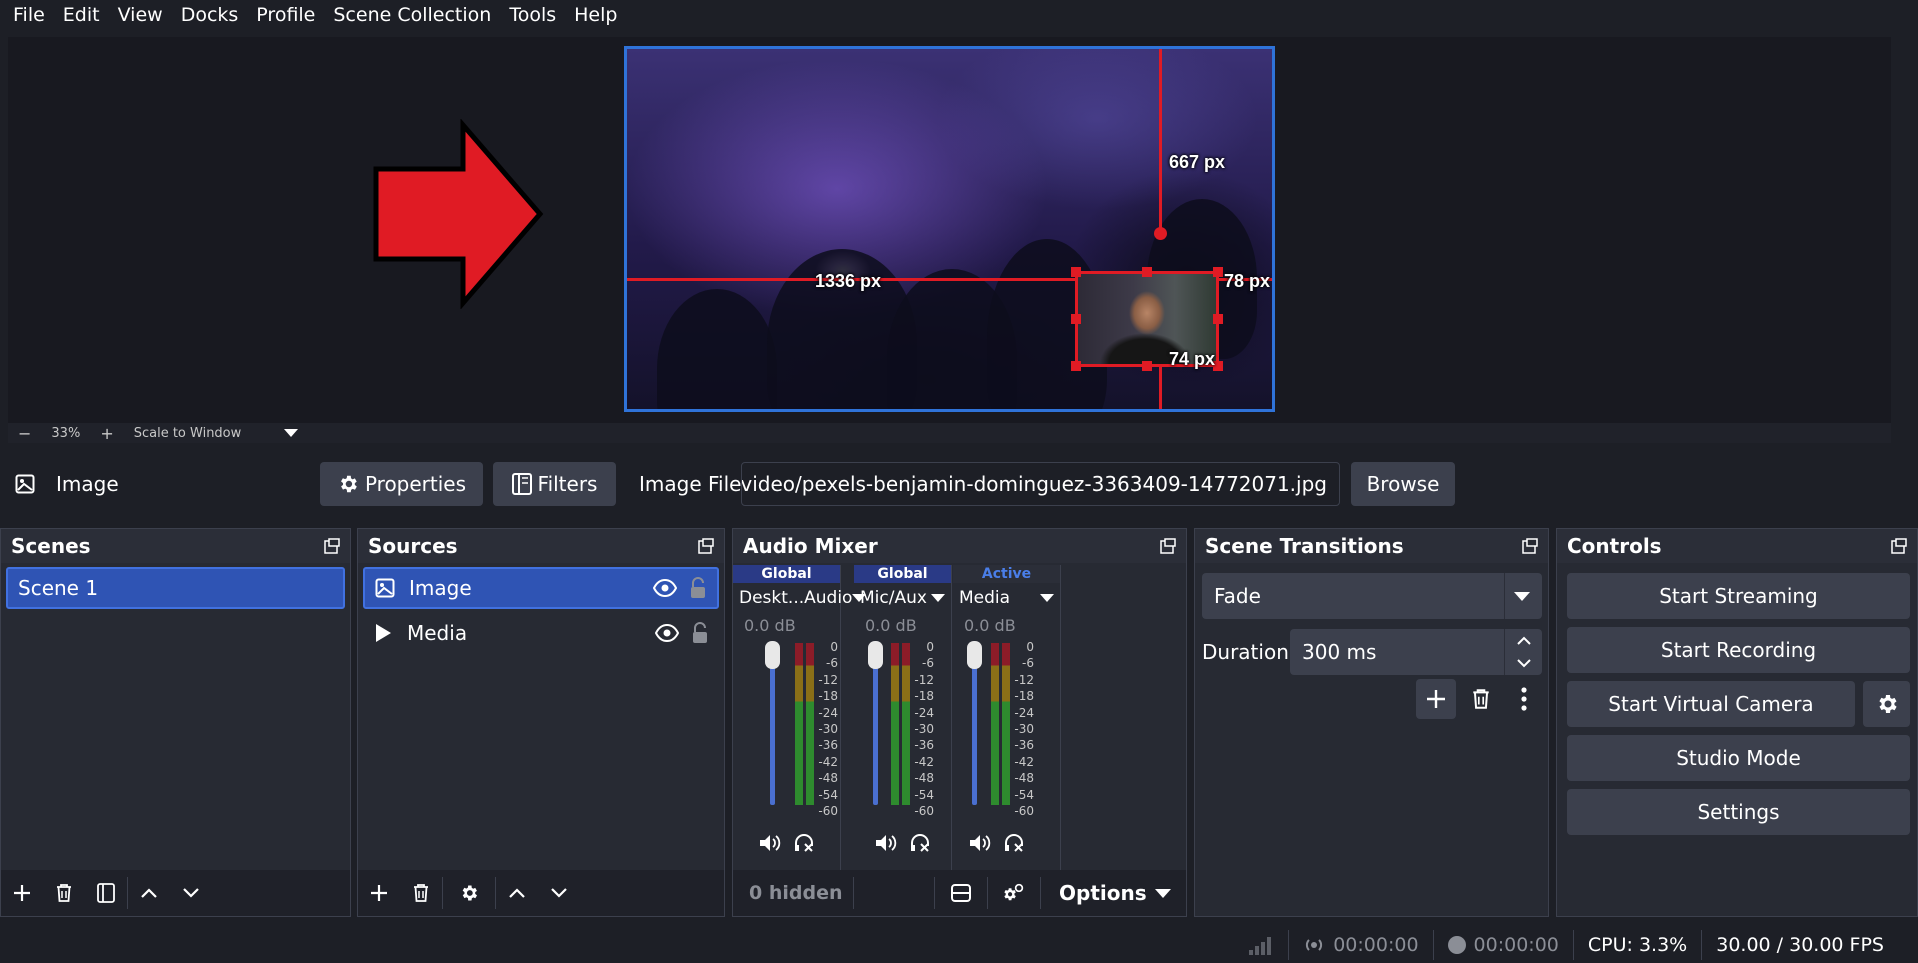  Describe the element at coordinates (1636, 944) in the screenshot. I see `cpu-usage: CPU: 3.3%` at that location.